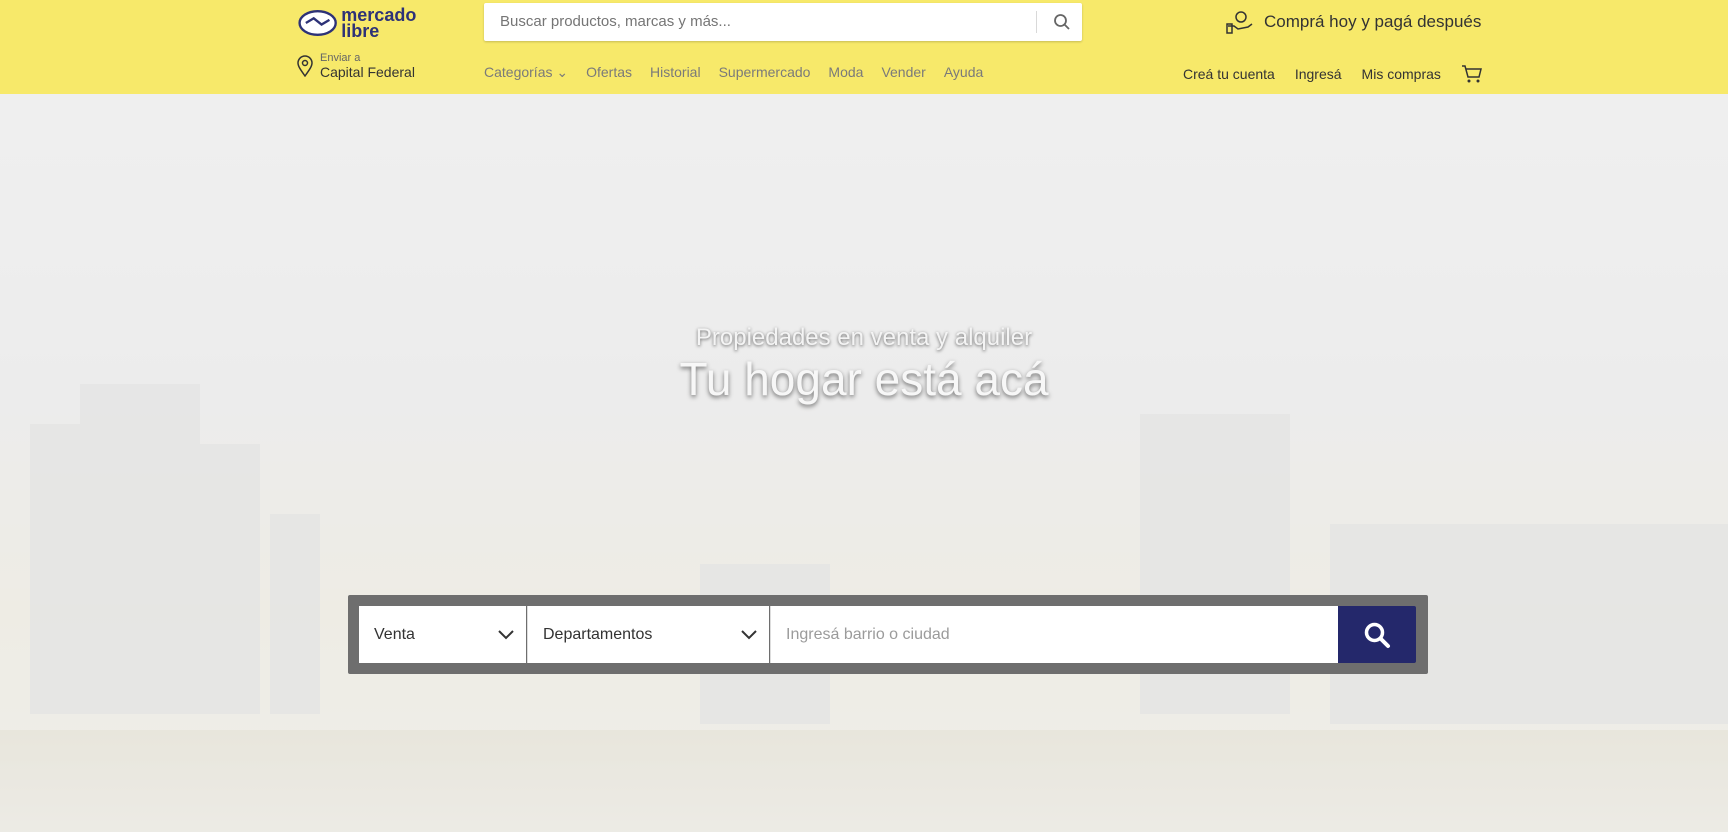  I want to click on my-purchases-link: Mis compras, so click(1401, 74).